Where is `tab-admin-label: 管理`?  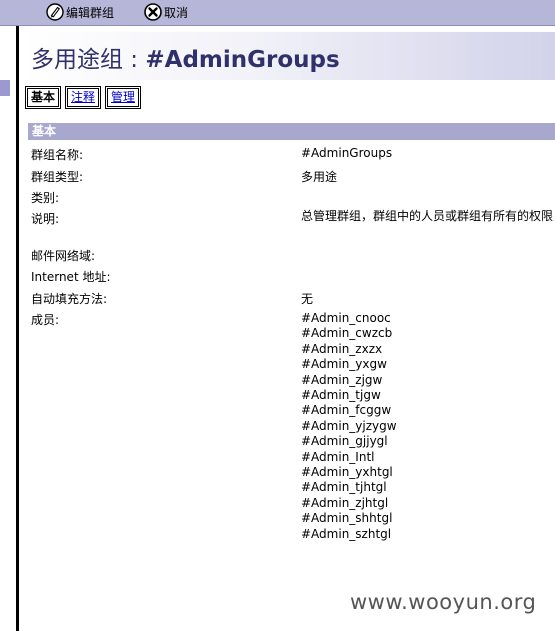 tab-admin-label: 管理 is located at coordinates (123, 97).